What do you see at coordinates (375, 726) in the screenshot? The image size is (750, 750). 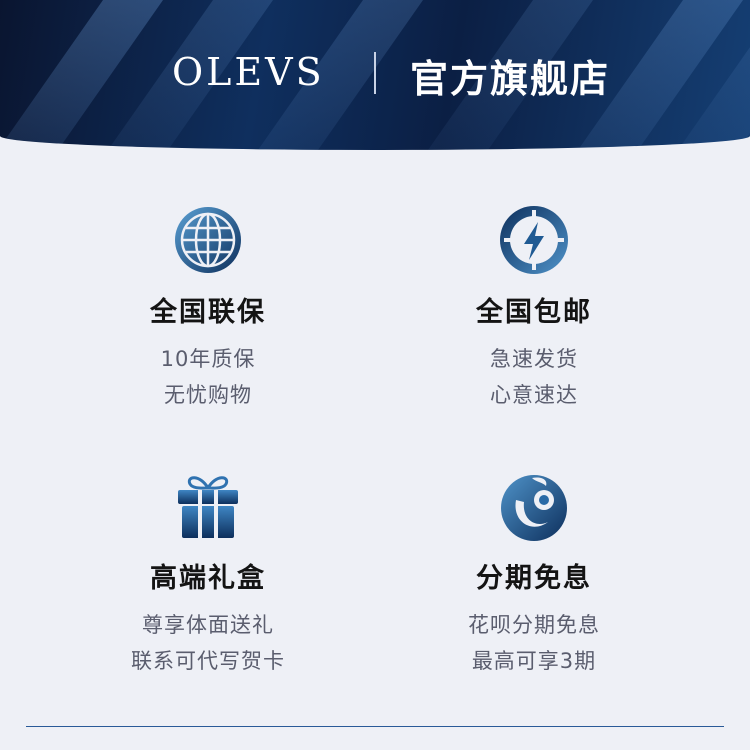 I see `footer-divider` at bounding box center [375, 726].